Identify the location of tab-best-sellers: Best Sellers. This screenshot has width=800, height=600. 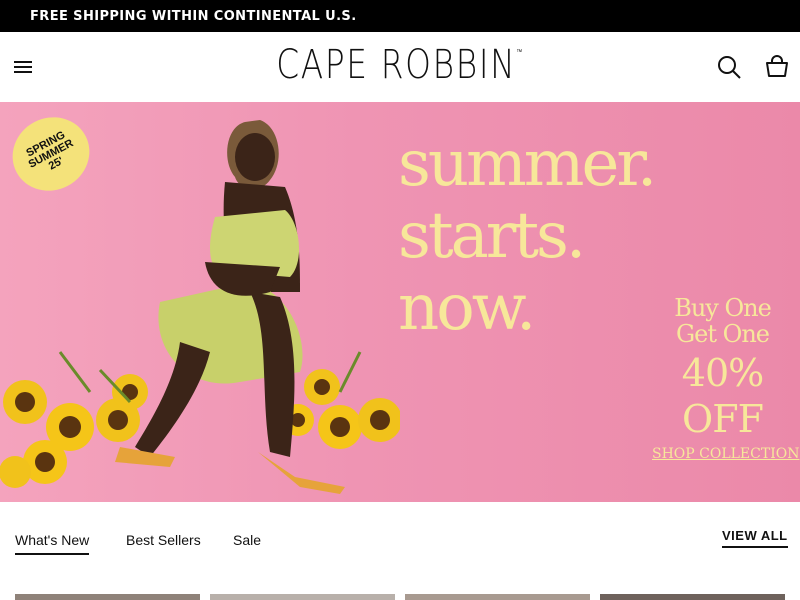
(163, 542).